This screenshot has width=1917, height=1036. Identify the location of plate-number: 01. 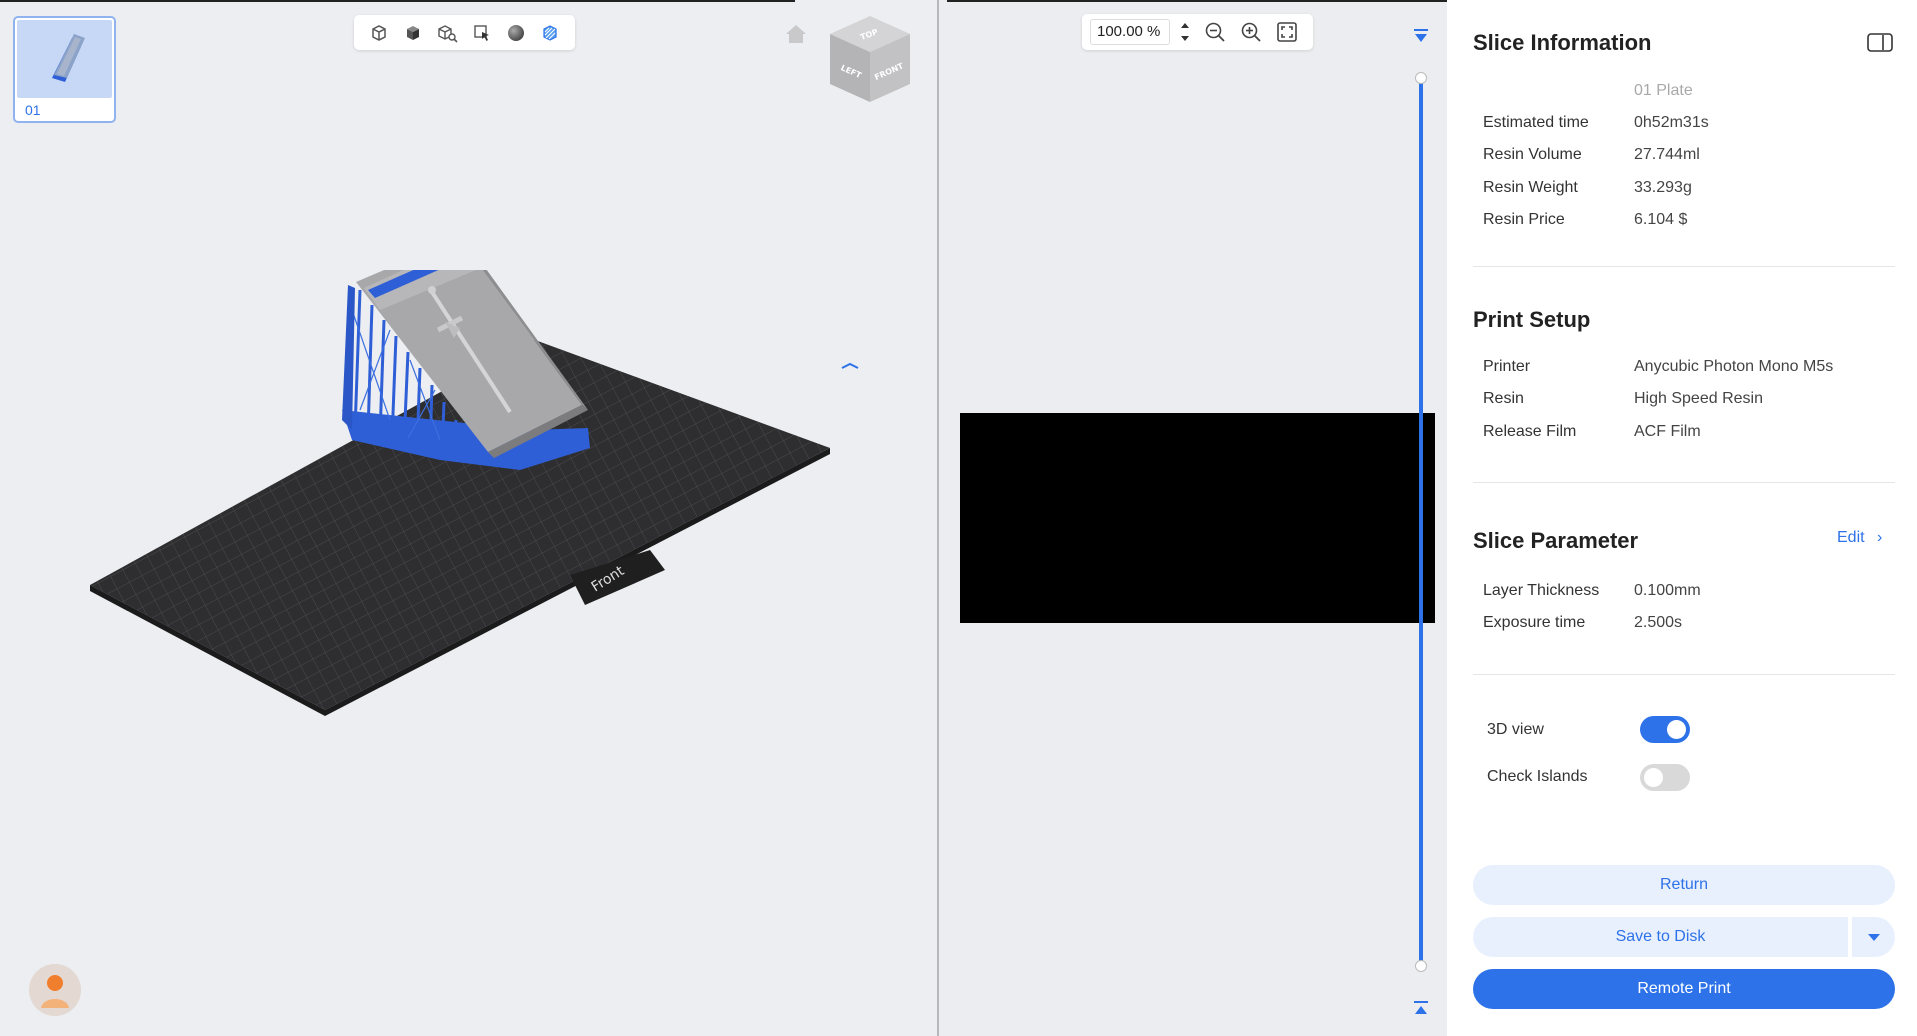
(33, 110).